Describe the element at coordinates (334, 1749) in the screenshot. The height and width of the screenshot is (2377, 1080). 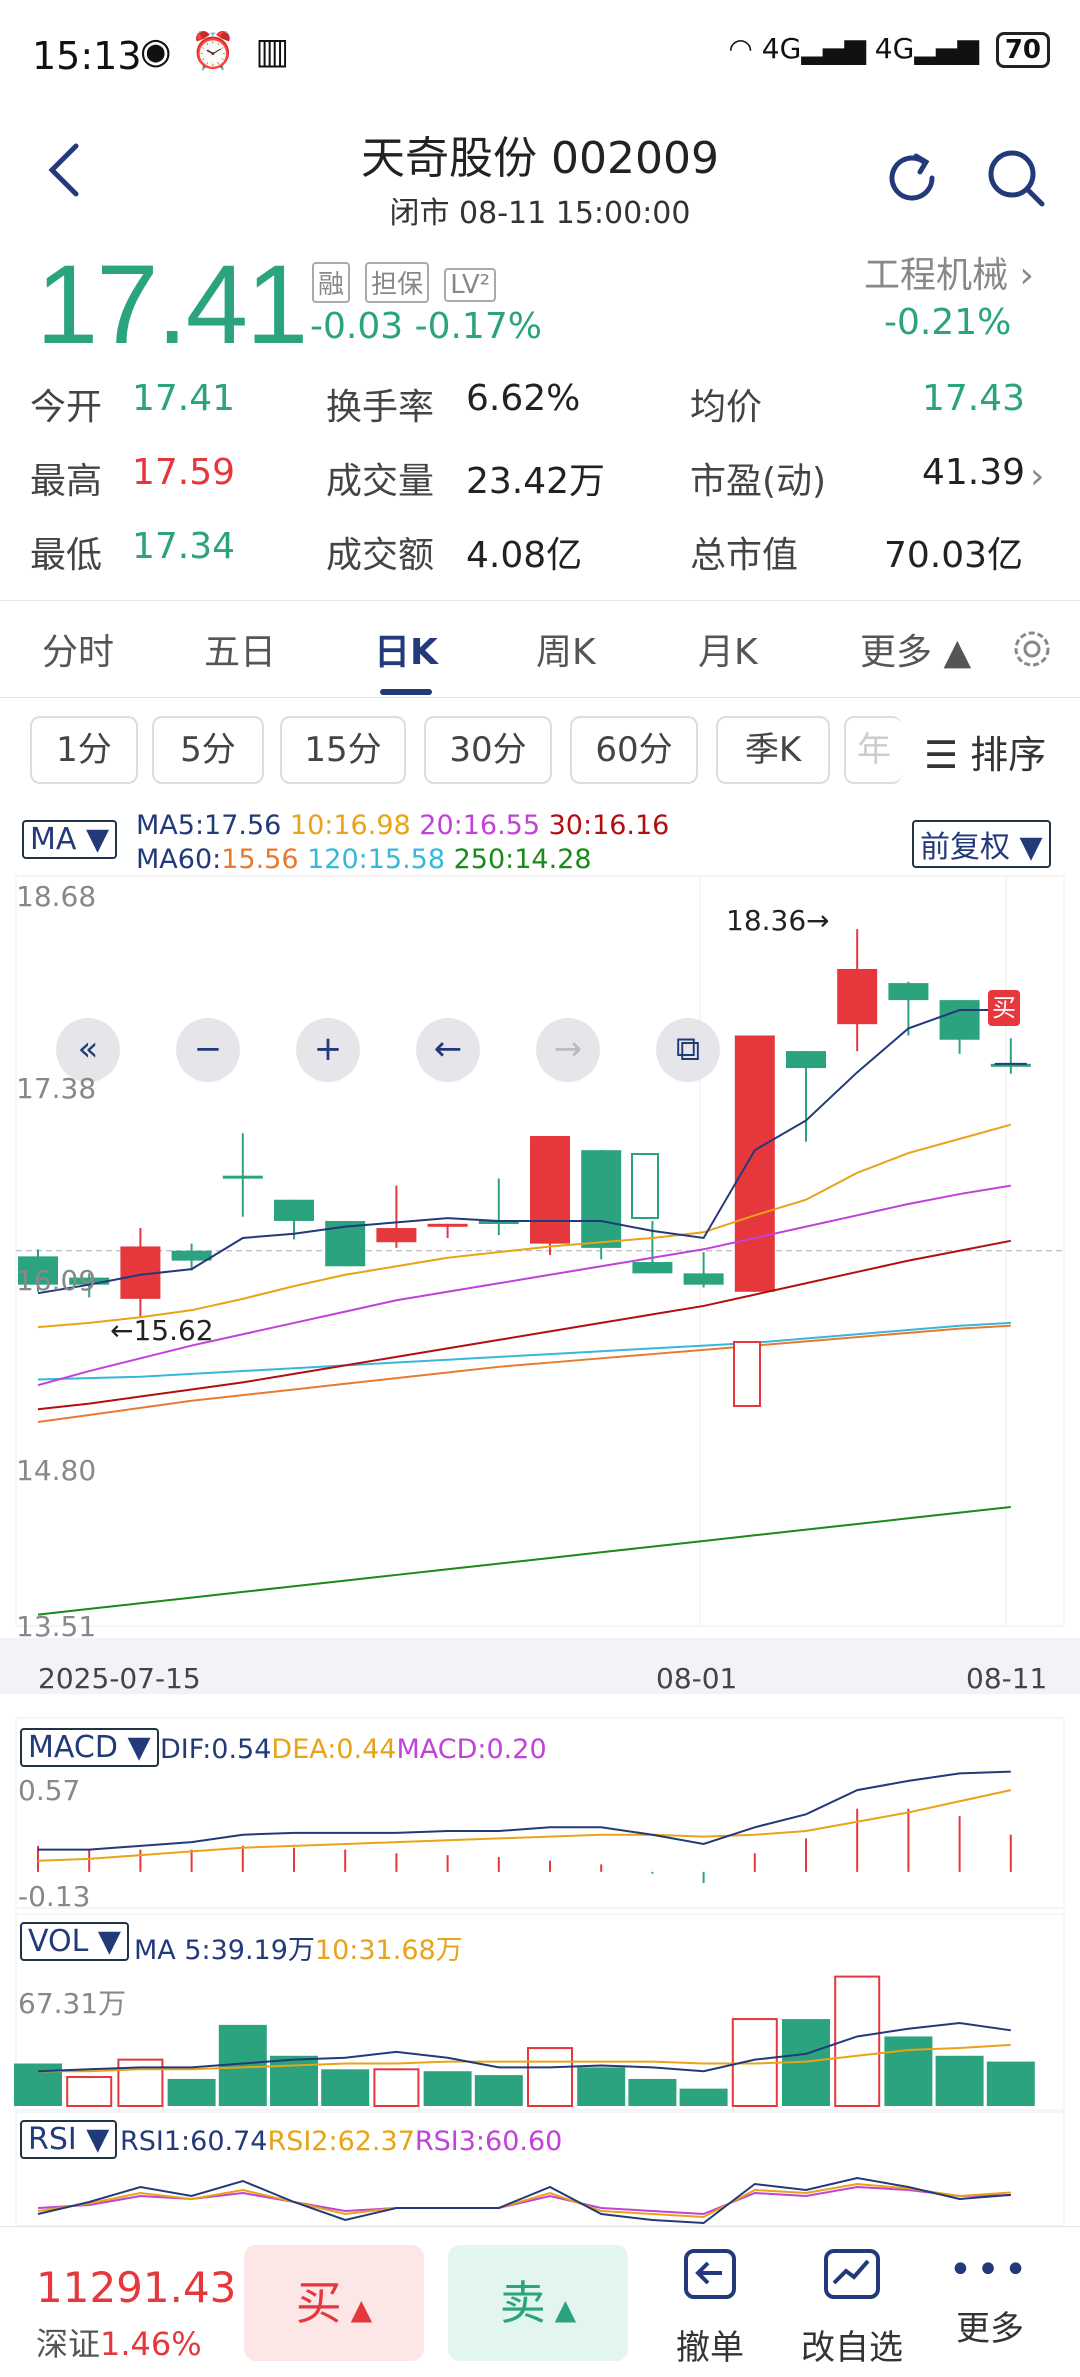
I see `legend-item: DEA:0.44` at that location.